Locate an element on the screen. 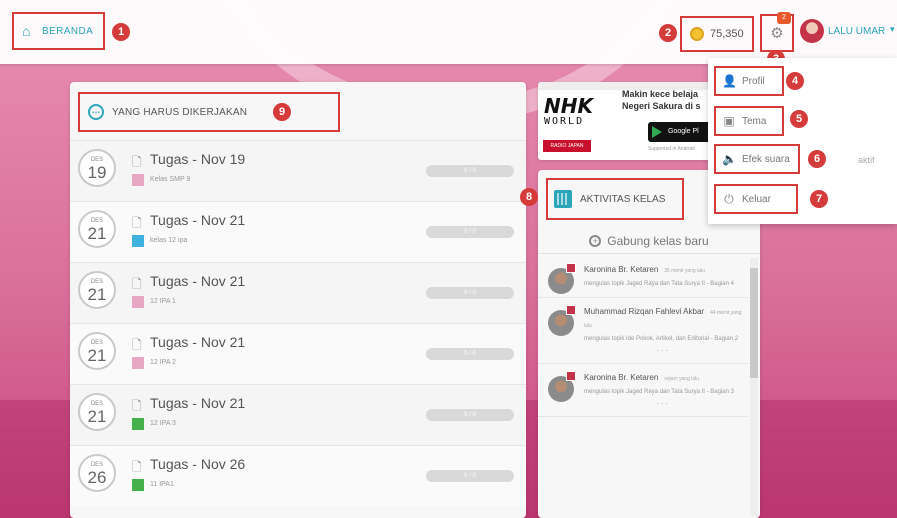  tasks-title: YANG HARUS DIKERJAKAN is located at coordinates (180, 112).